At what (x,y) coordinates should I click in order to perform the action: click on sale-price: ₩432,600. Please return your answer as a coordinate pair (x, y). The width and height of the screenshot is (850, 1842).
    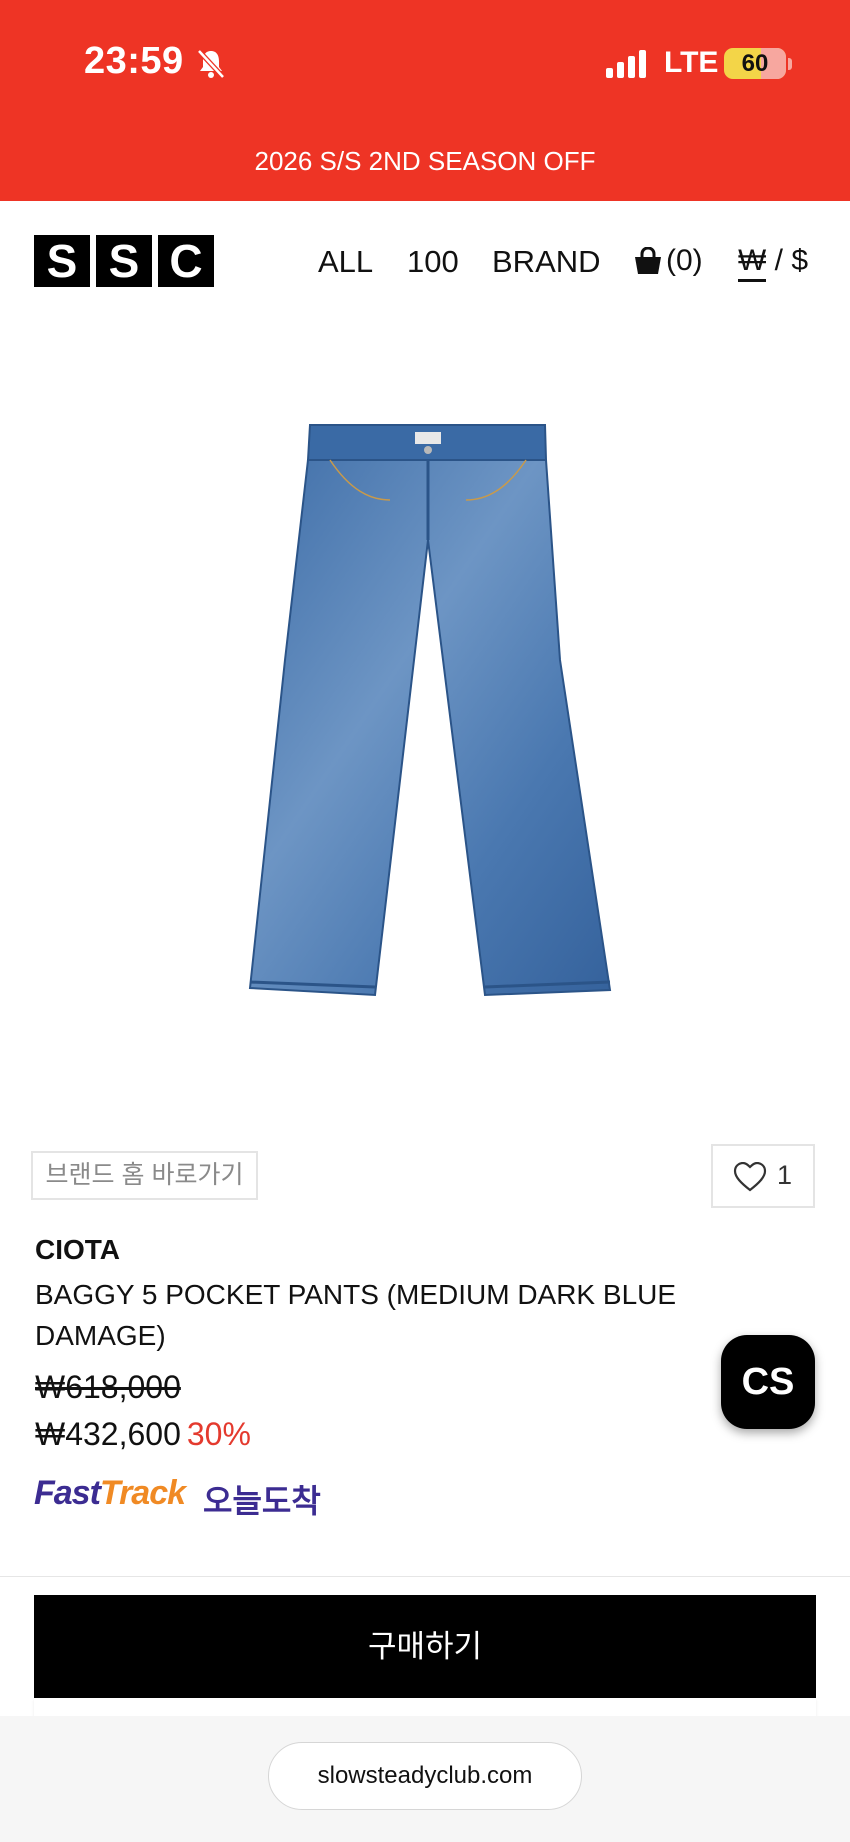
    Looking at the image, I should click on (108, 1434).